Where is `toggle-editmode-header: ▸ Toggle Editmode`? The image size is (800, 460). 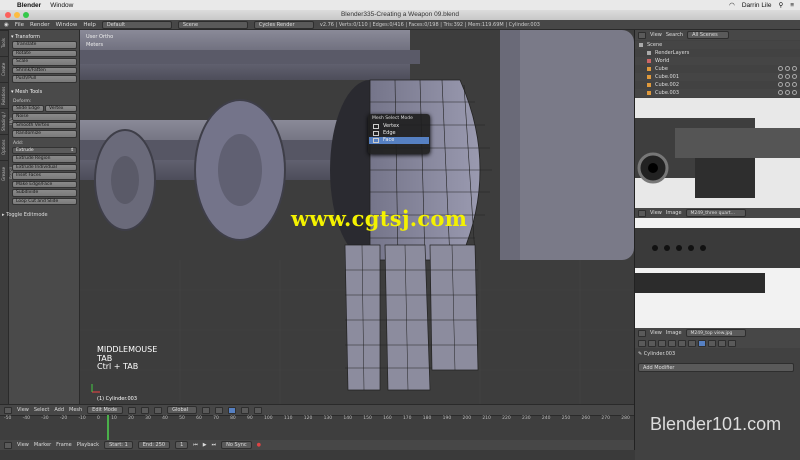
toggle-editmode-header: ▸ Toggle Editmode is located at coordinates (25, 215).